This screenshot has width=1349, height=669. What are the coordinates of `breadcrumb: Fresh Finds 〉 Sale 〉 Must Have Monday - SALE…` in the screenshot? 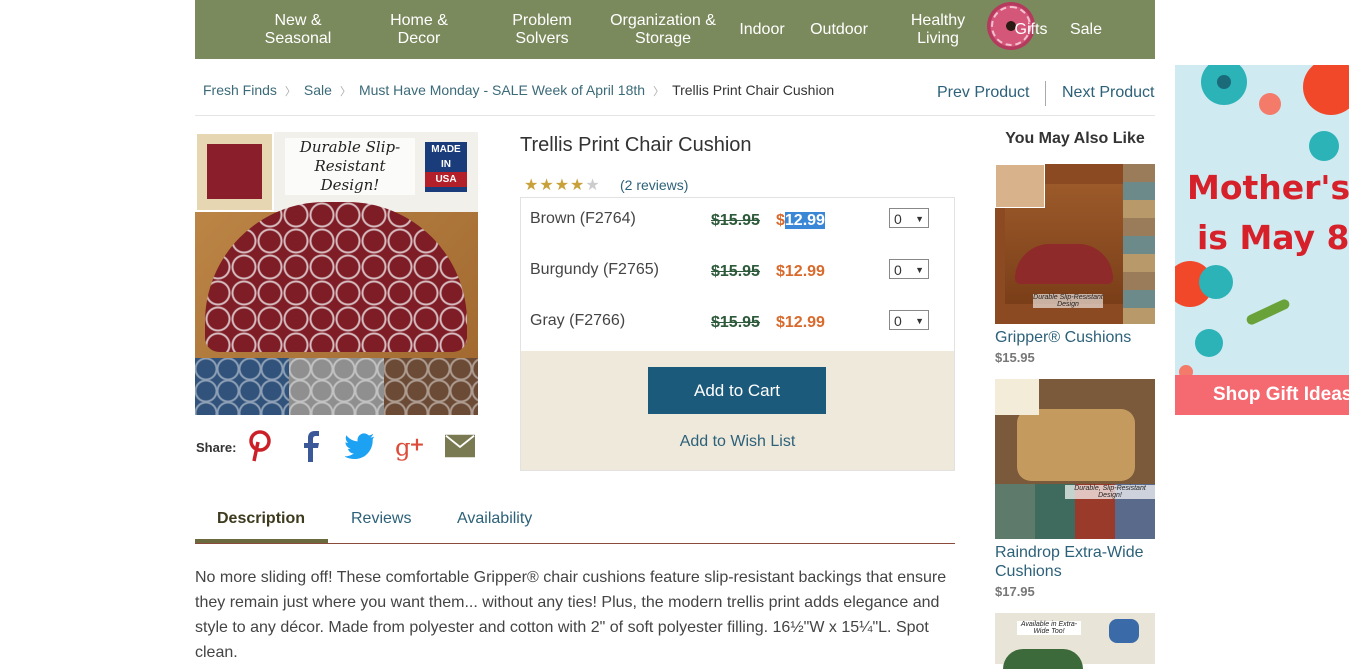 It's located at (518, 90).